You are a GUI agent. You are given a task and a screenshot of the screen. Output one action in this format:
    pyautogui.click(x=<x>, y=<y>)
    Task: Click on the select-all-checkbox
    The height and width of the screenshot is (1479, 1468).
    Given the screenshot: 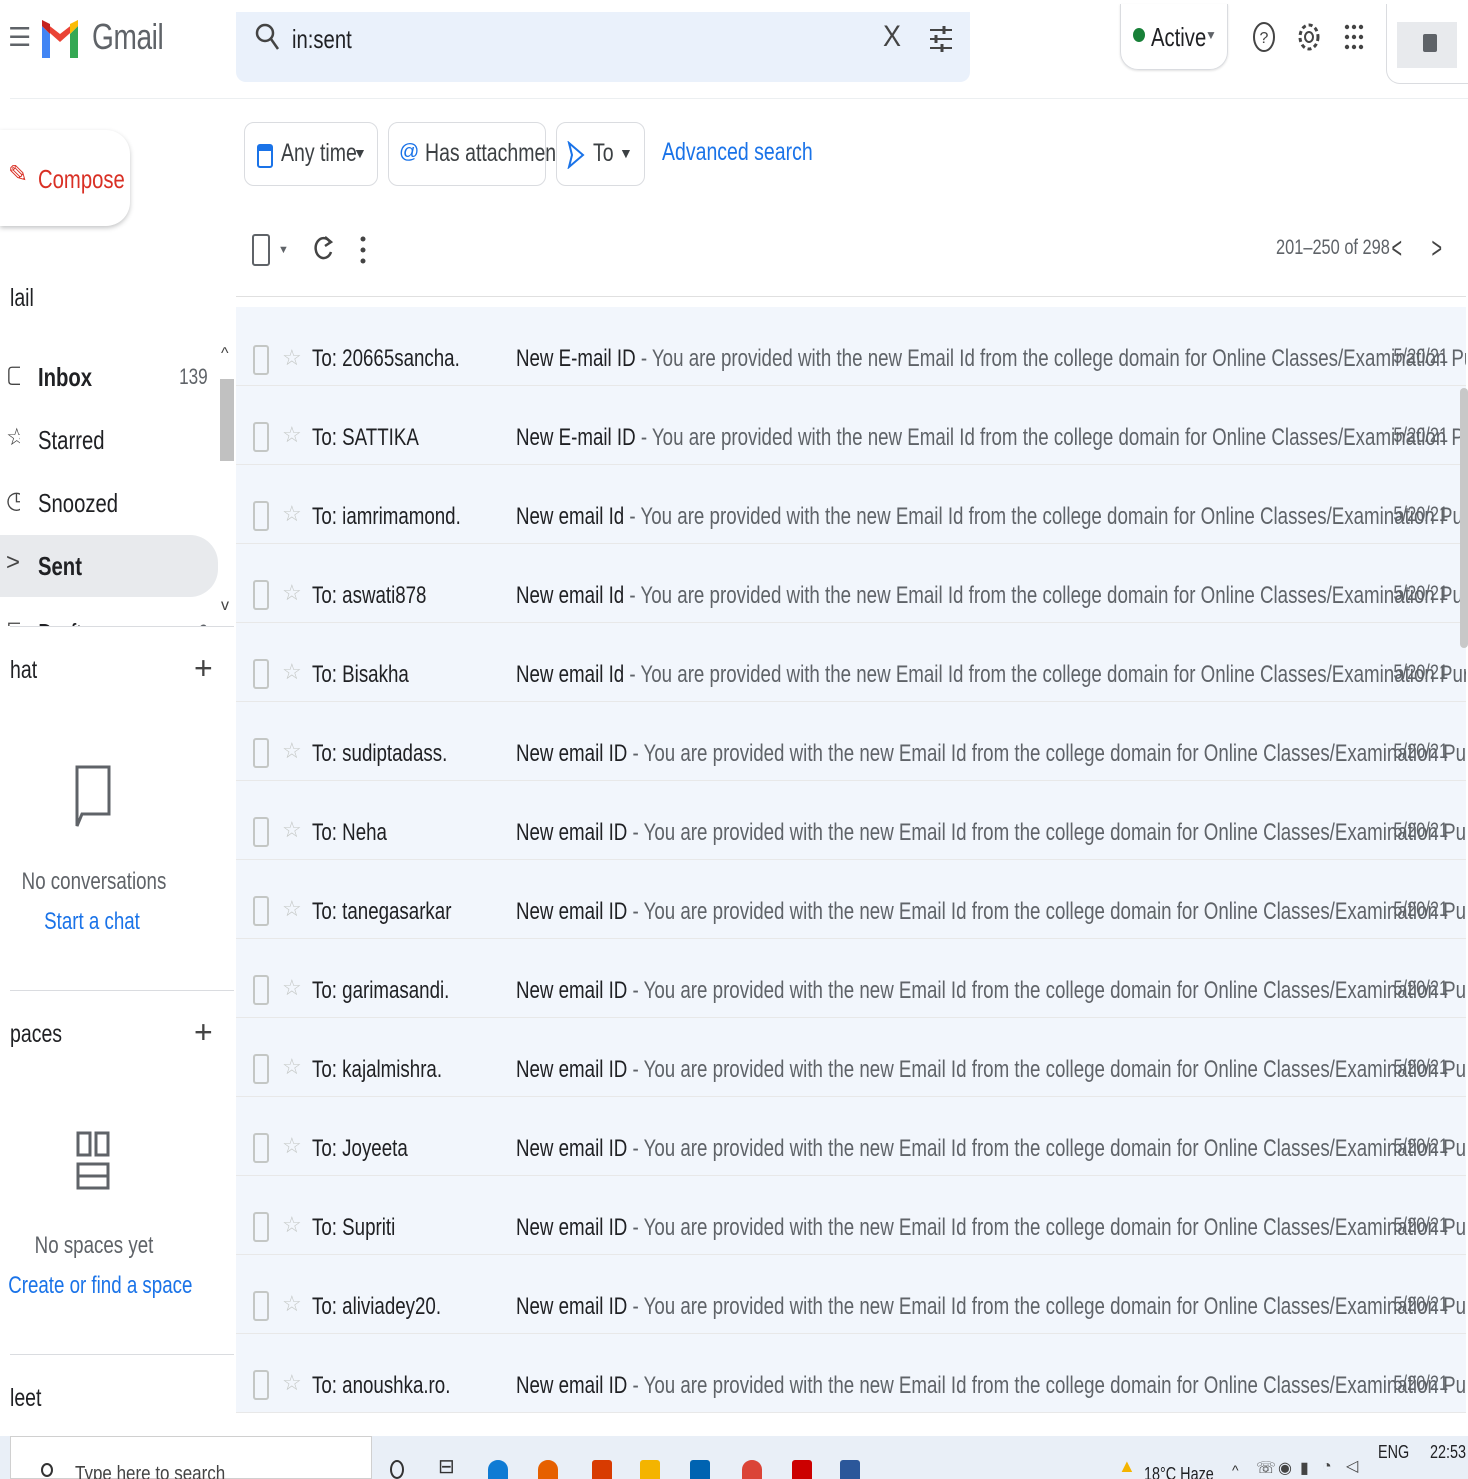 What is the action you would take?
    pyautogui.click(x=261, y=250)
    